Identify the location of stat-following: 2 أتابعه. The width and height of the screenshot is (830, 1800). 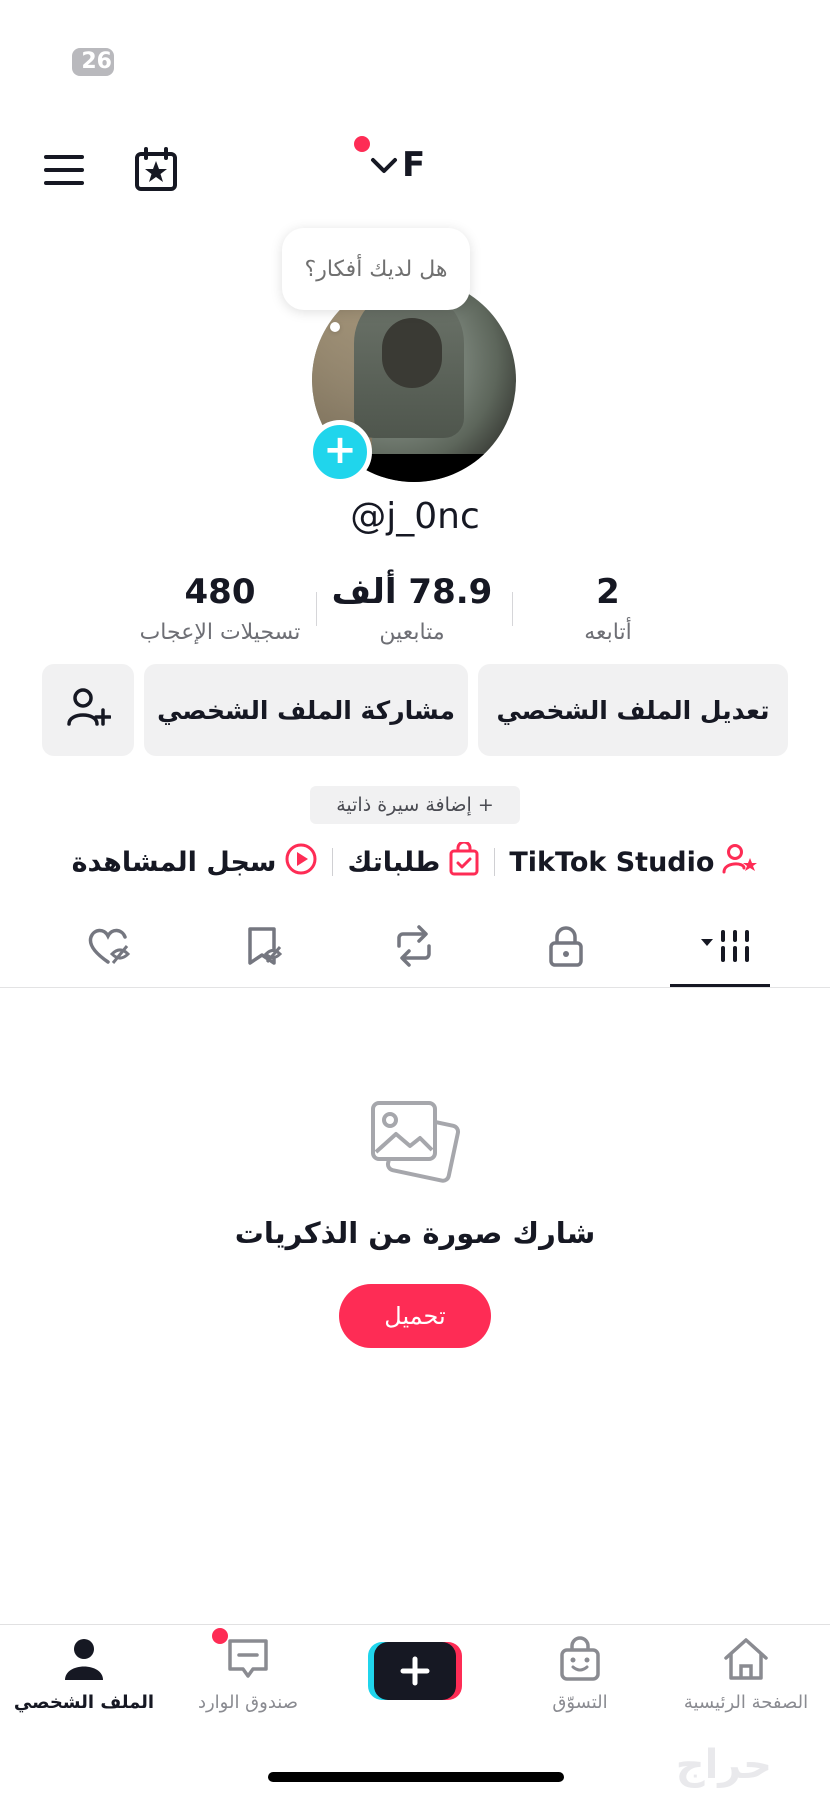
(608, 608).